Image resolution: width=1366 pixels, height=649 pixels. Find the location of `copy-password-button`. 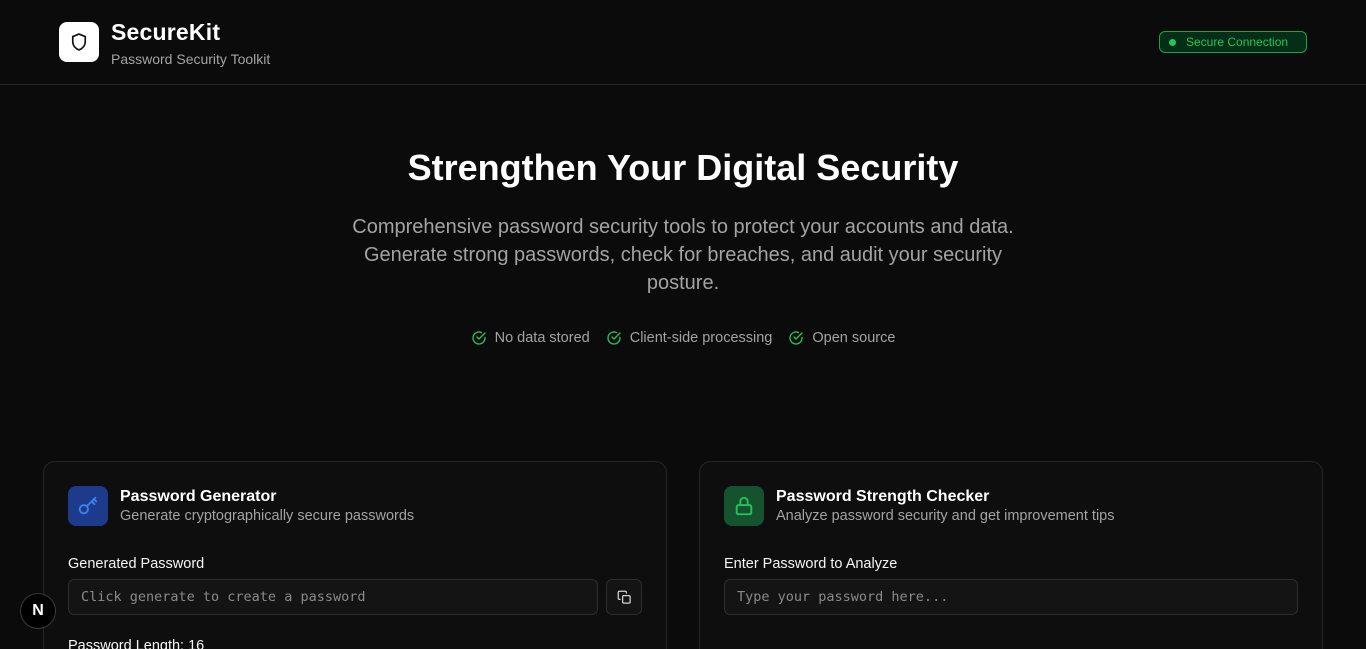

copy-password-button is located at coordinates (624, 597).